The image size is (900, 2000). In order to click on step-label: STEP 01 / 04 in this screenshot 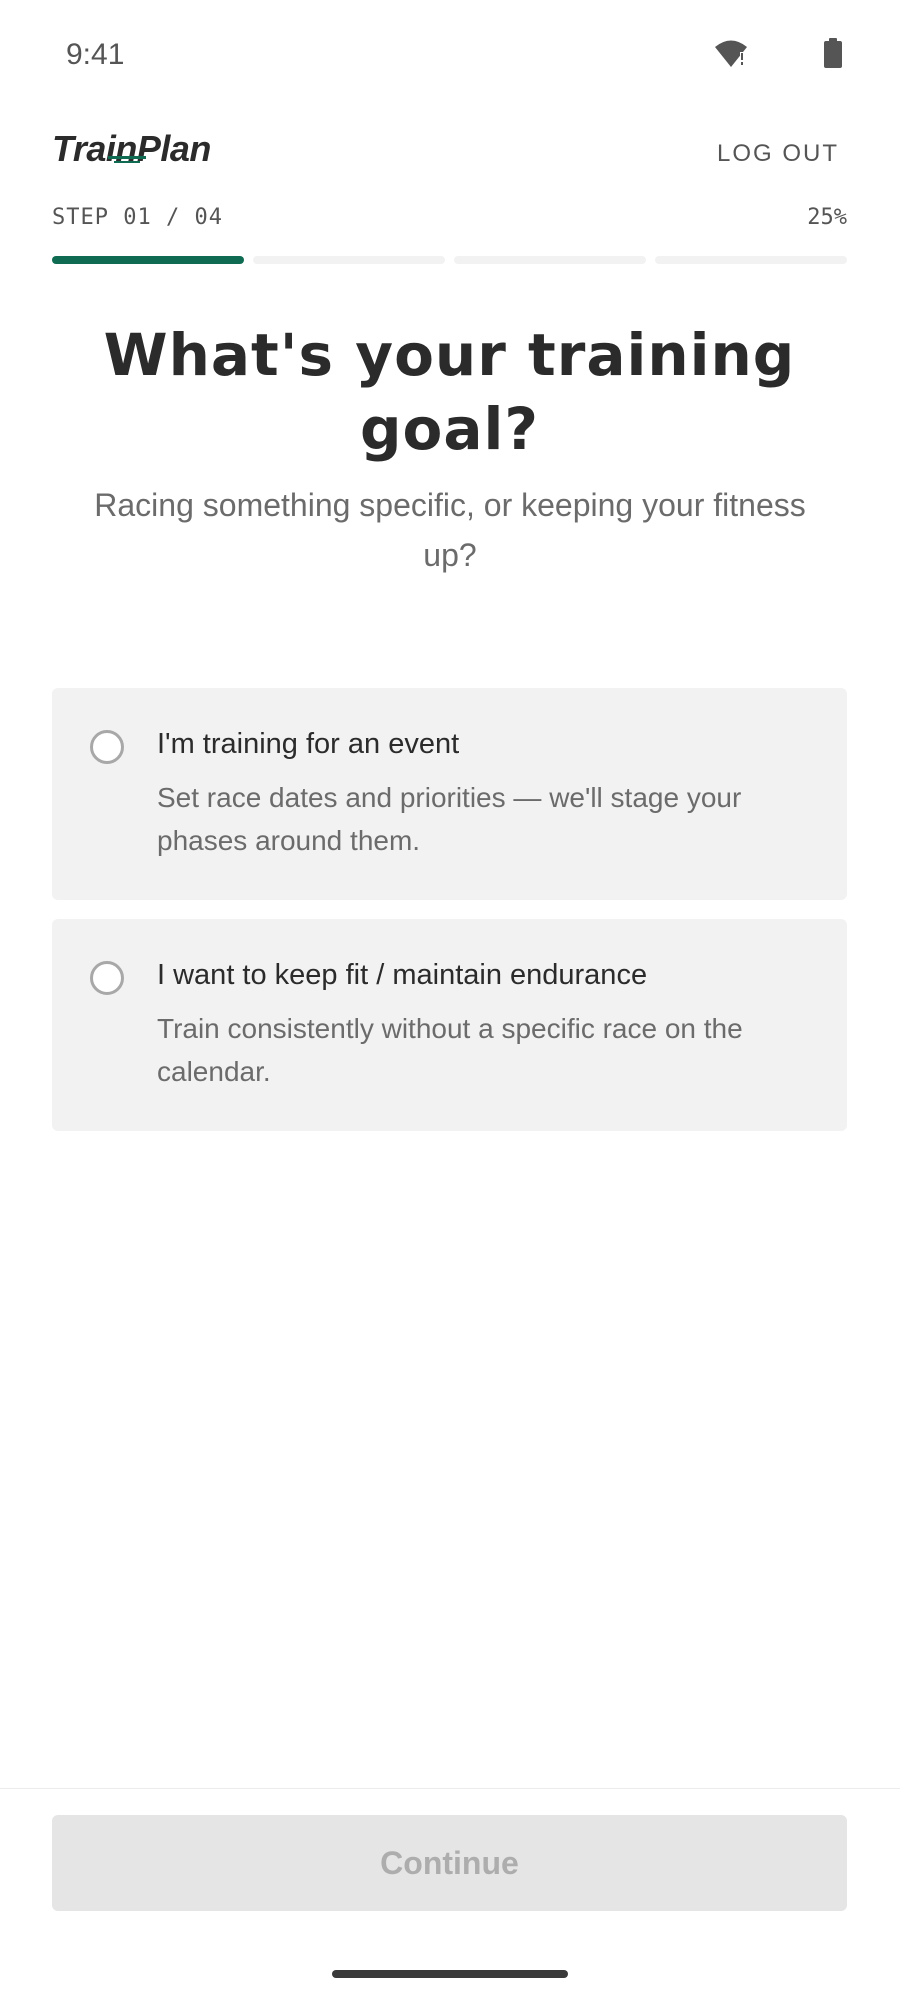, I will do `click(137, 217)`.